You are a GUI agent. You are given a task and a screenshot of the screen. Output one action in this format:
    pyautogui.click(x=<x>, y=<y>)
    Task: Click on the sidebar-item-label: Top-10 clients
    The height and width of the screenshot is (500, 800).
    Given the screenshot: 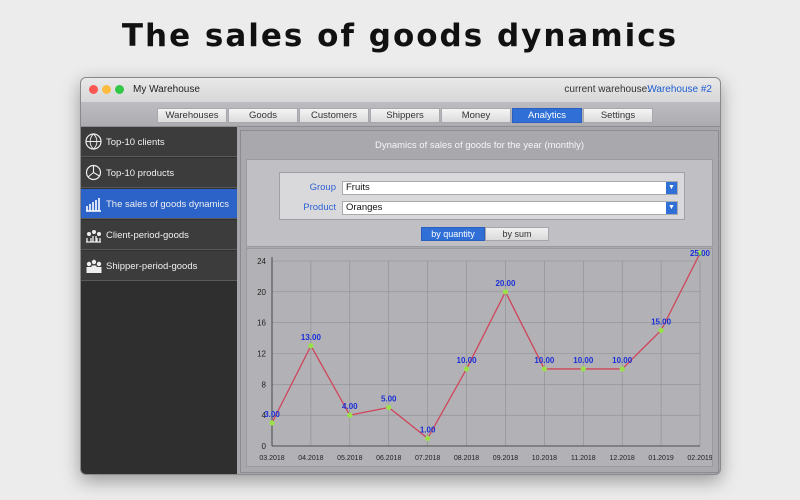 What is the action you would take?
    pyautogui.click(x=135, y=142)
    